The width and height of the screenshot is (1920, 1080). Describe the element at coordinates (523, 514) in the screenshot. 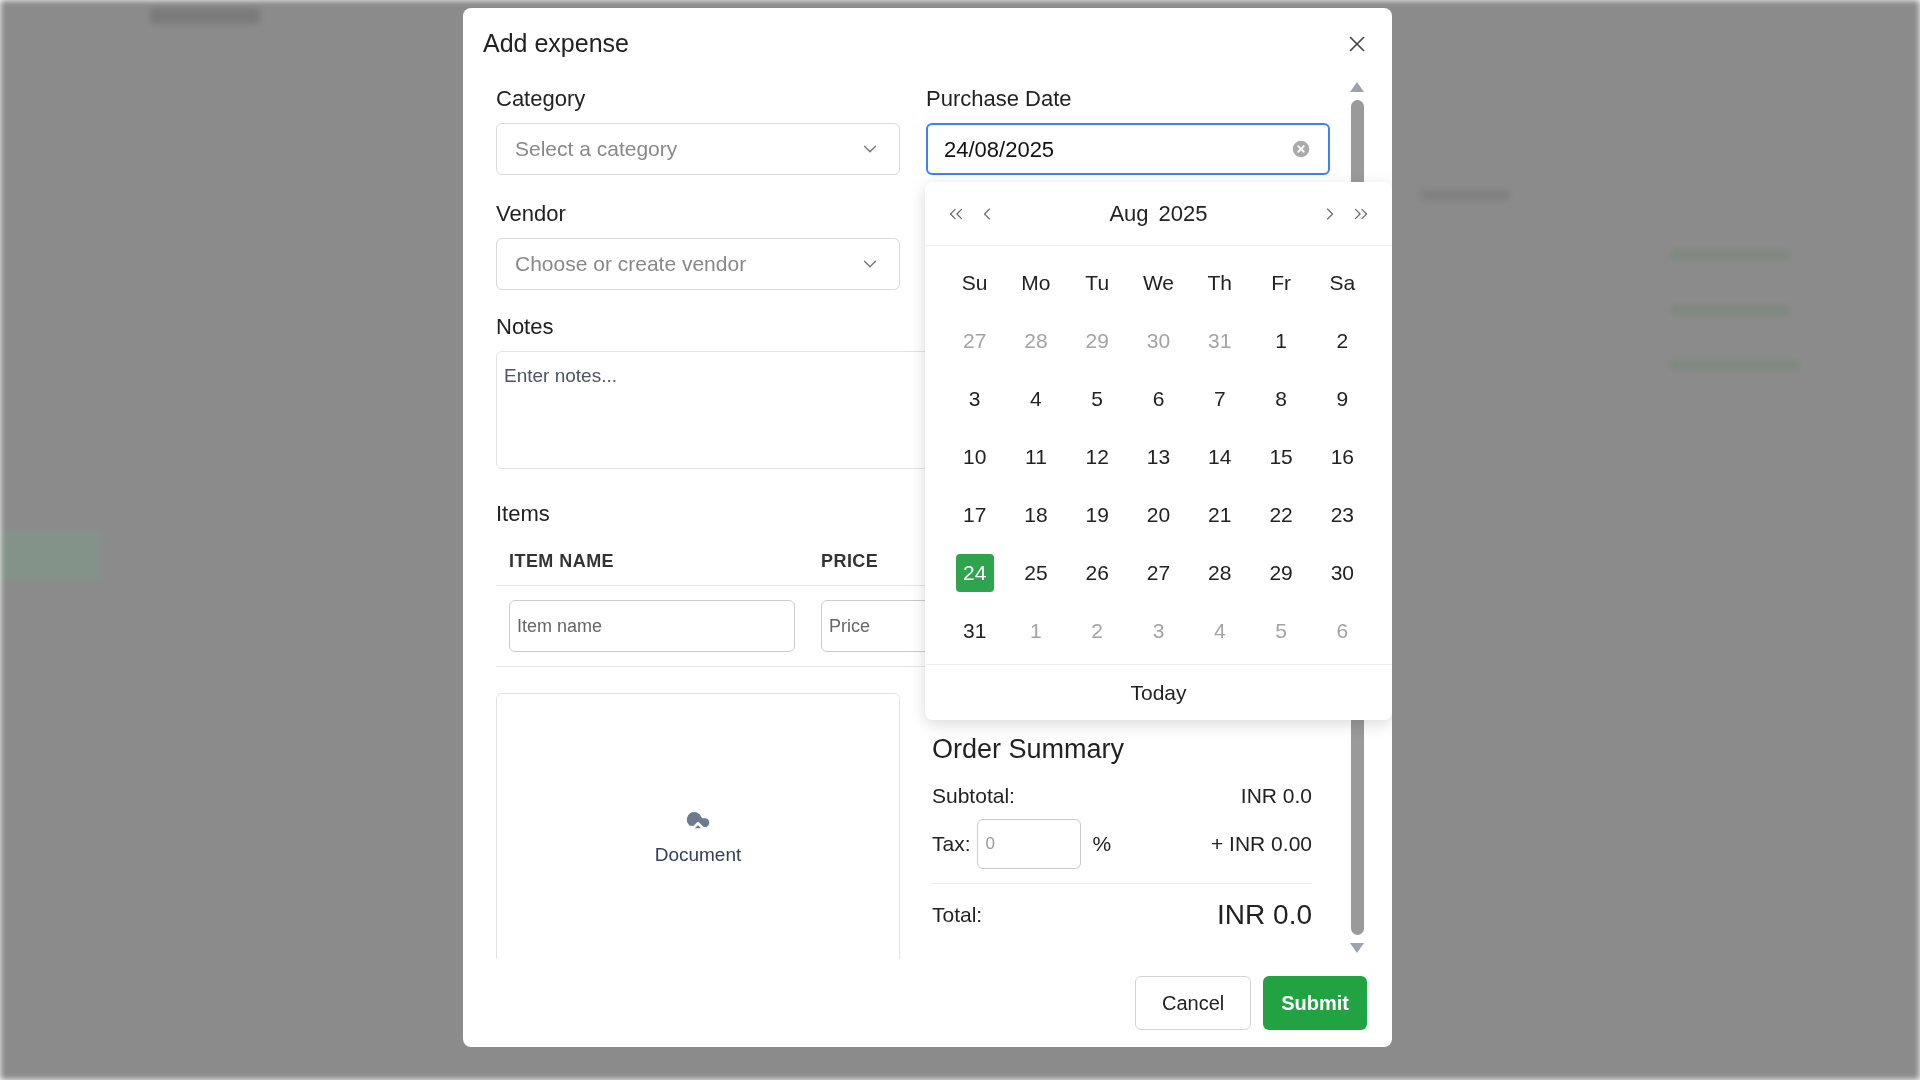

I see `section-label: Items` at that location.